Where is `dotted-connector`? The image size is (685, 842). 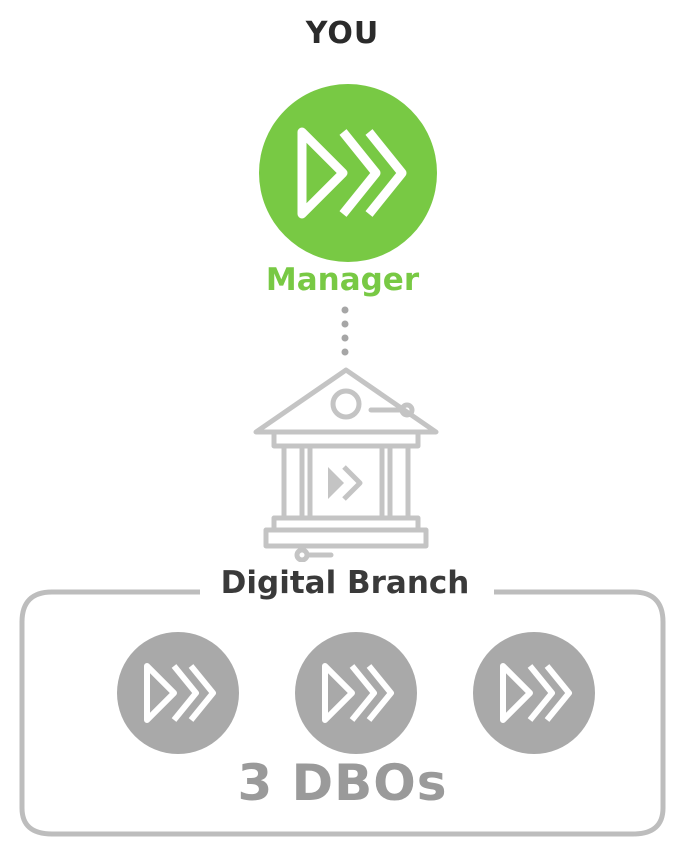 dotted-connector is located at coordinates (345, 331).